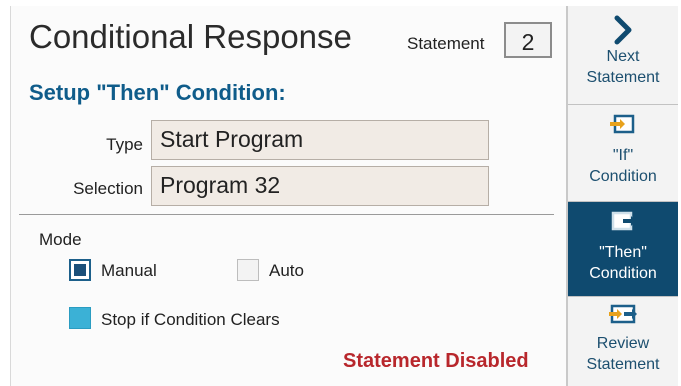 The image size is (681, 386). I want to click on review-statement-button: Review Statement, so click(623, 341).